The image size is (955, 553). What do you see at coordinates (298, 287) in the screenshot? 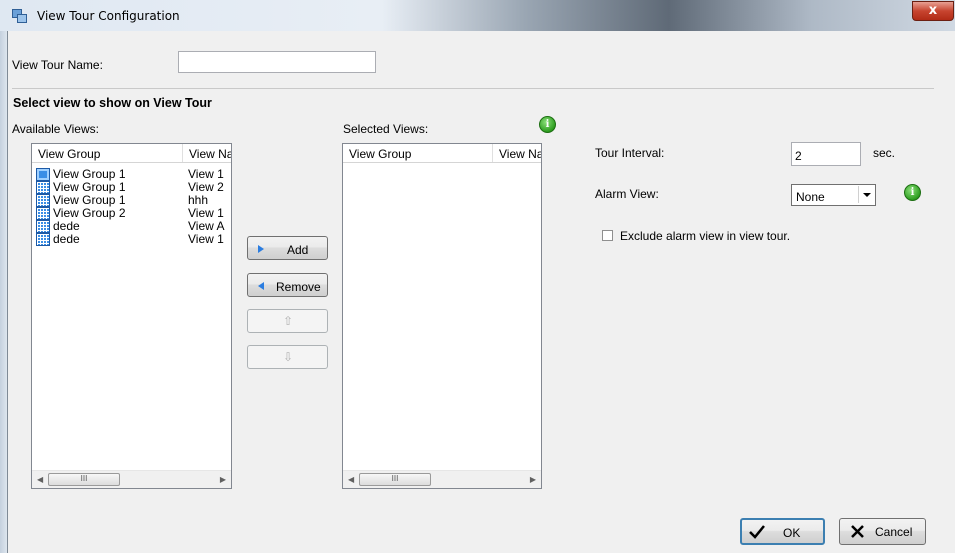
I see `remove-button-label: Remove` at bounding box center [298, 287].